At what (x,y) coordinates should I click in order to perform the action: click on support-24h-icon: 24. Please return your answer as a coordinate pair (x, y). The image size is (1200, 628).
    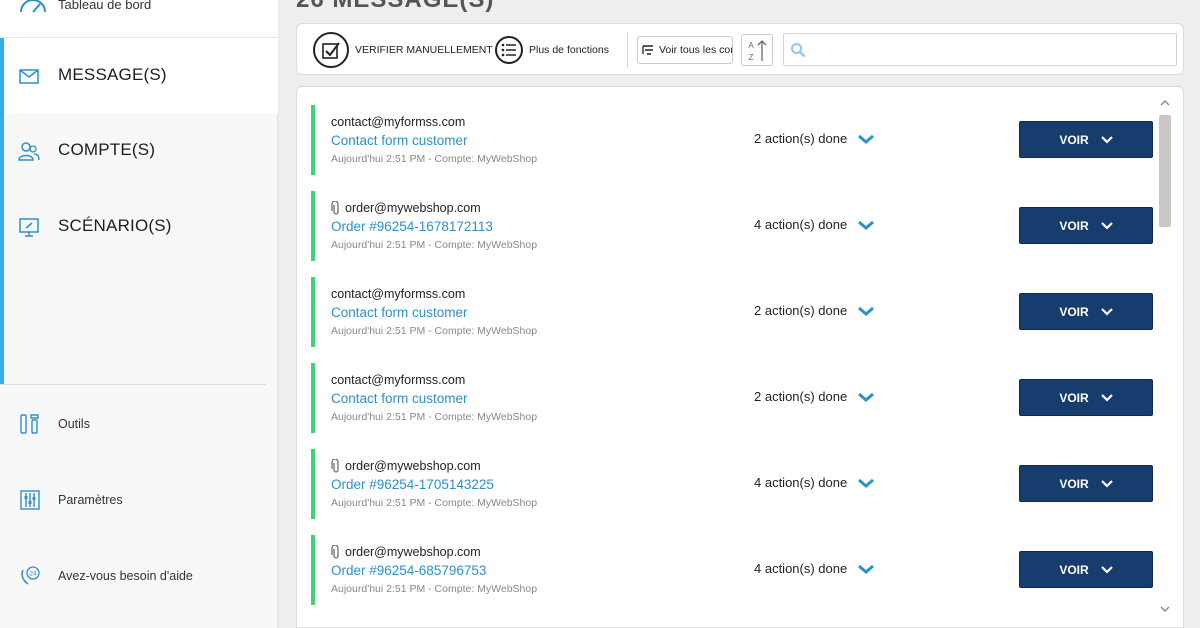
    Looking at the image, I should click on (30, 575).